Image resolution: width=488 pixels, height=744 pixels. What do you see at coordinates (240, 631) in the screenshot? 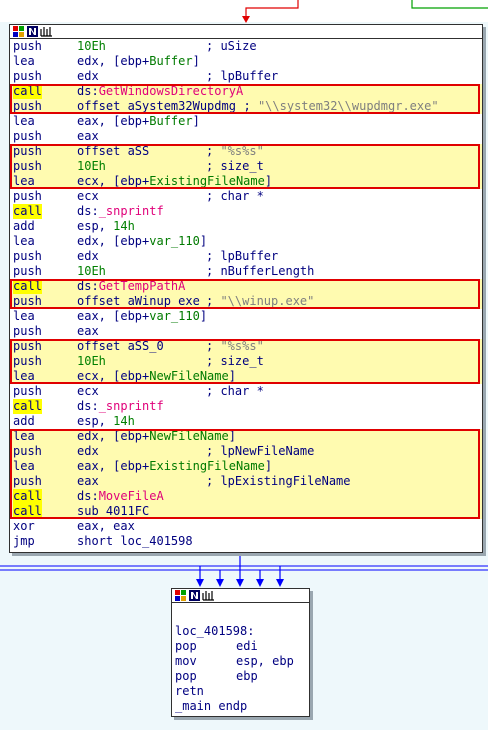
I see `exit-label: loc_401598:` at bounding box center [240, 631].